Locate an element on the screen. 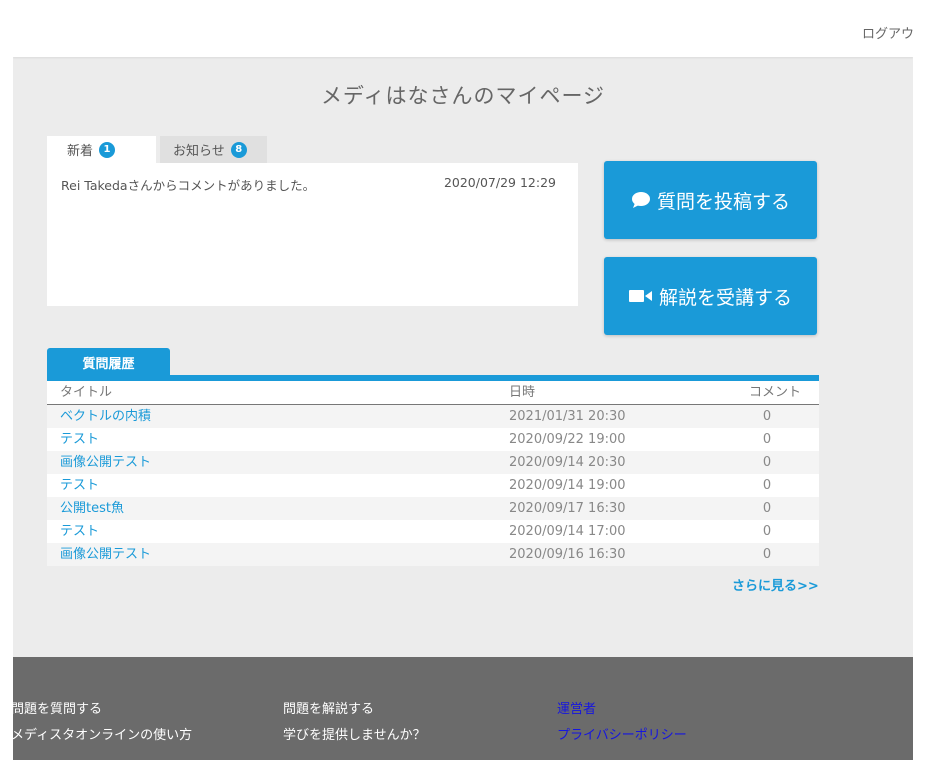 Image resolution: width=927 pixels, height=776 pixels. tab-new-label: 新着 is located at coordinates (80, 151).